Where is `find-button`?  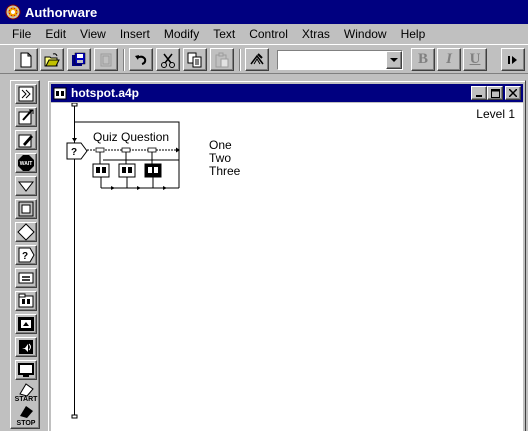
find-button is located at coordinates (257, 59).